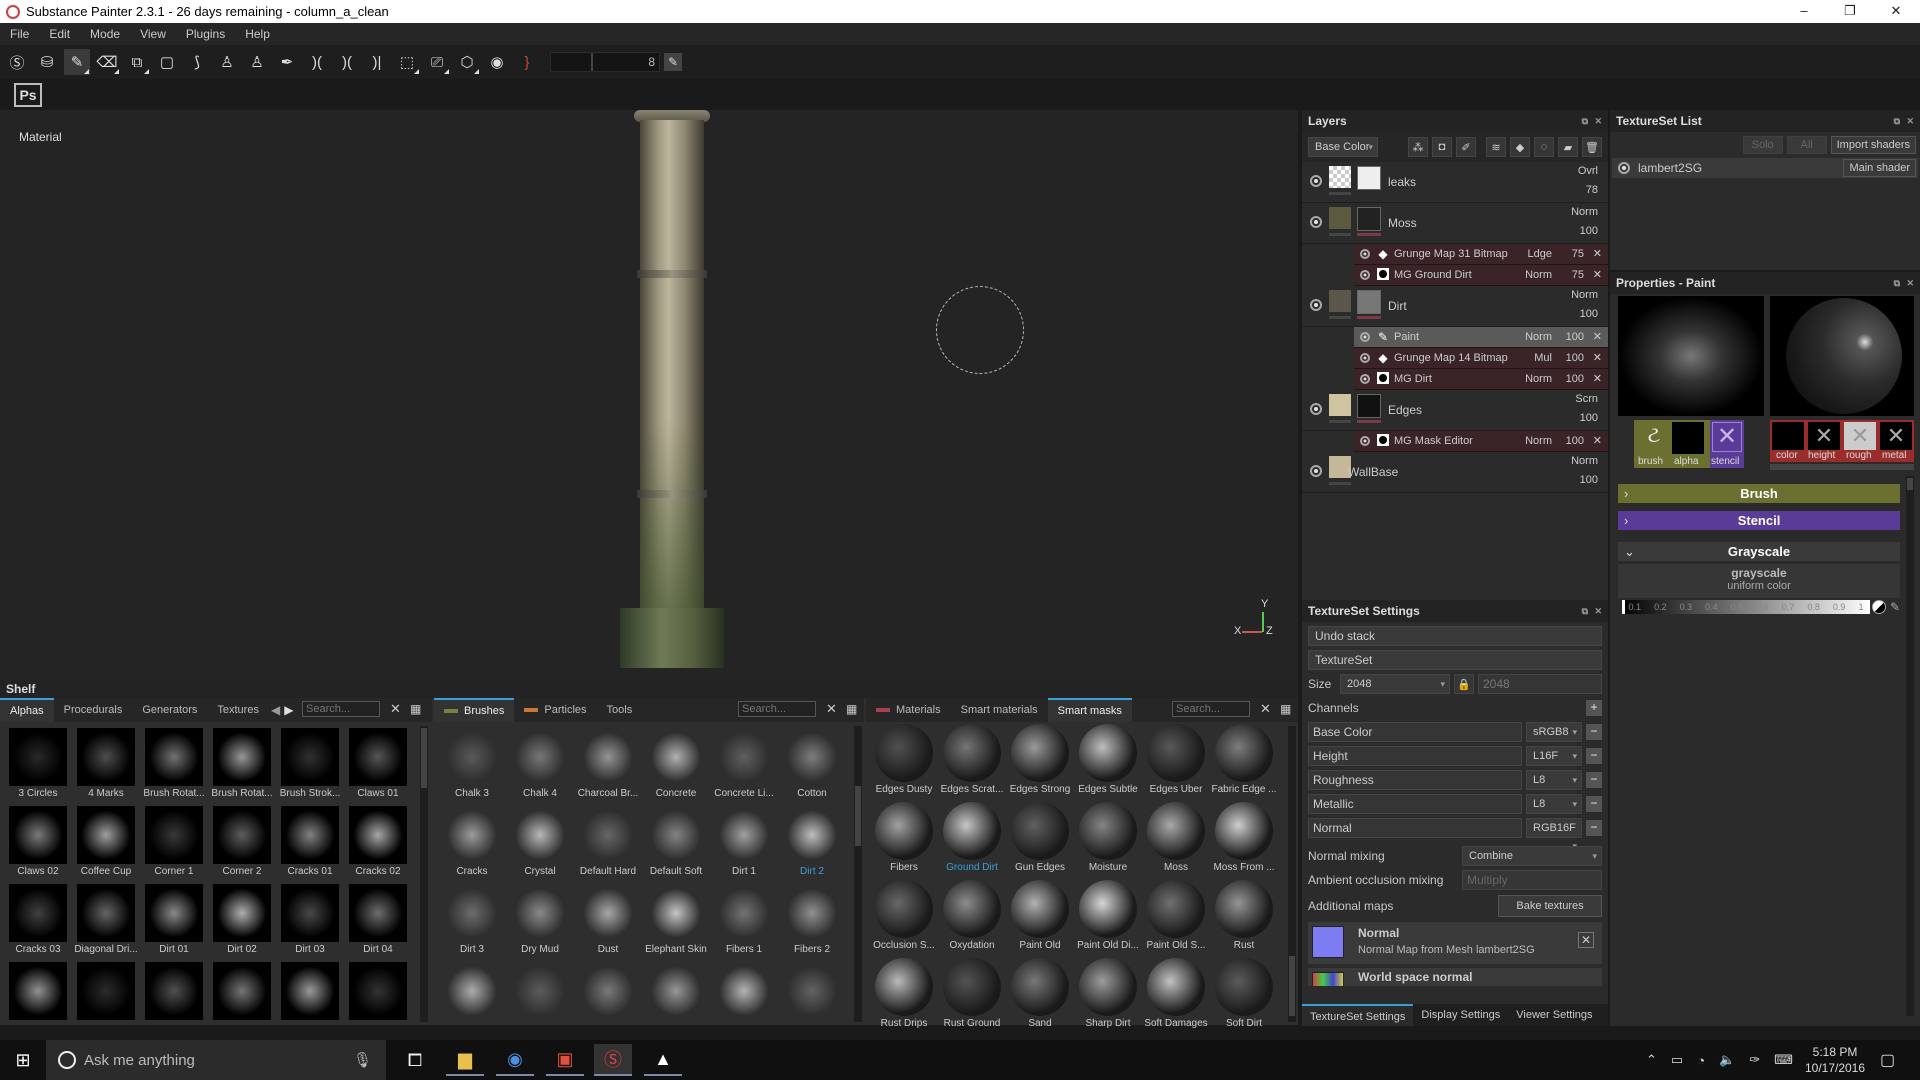  I want to click on shelf-item: Moisture, so click(1108, 839).